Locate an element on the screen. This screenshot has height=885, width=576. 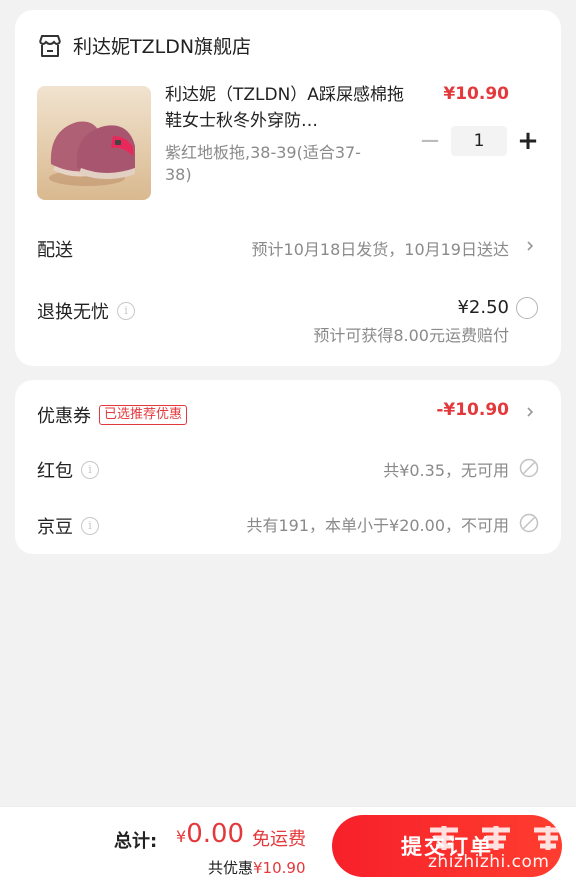
return-service-label: 退换无忧 is located at coordinates (73, 312).